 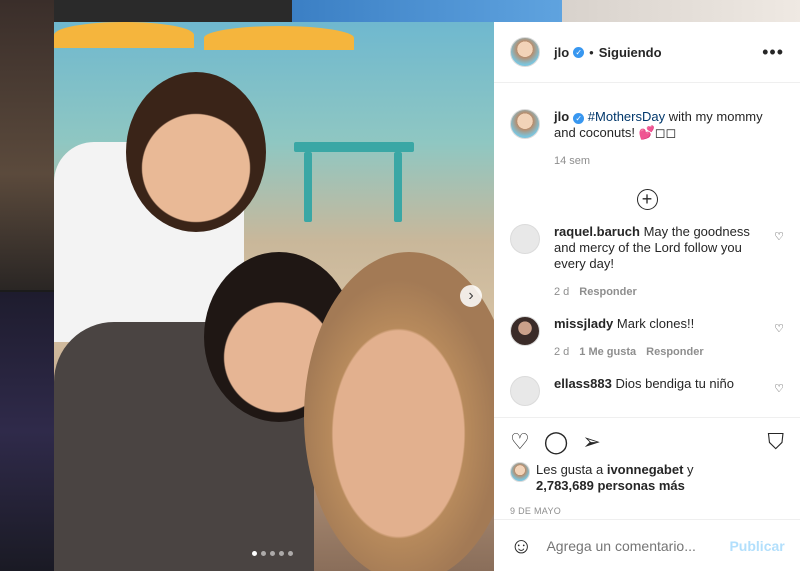 What do you see at coordinates (525, 52) in the screenshot?
I see `author-avatar` at bounding box center [525, 52].